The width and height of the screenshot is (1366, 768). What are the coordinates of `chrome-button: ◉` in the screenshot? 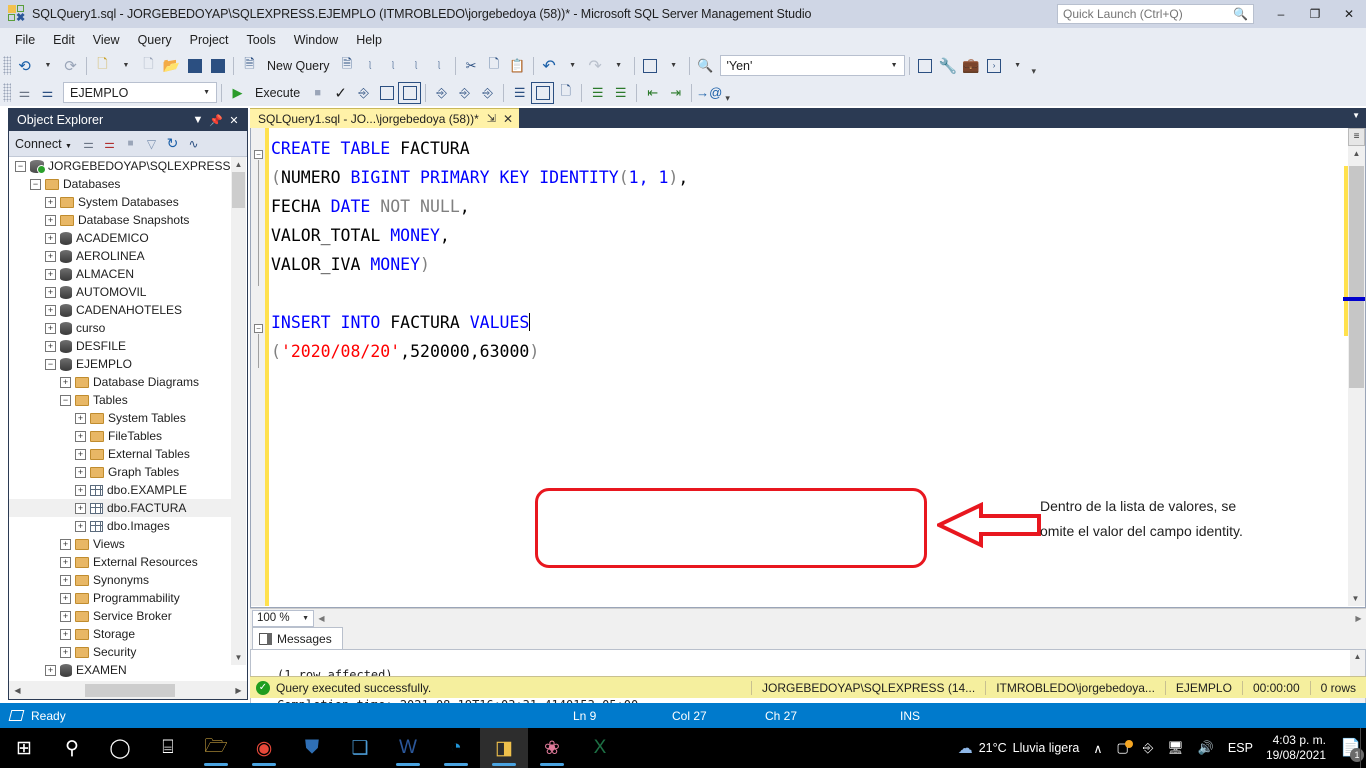 It's located at (264, 748).